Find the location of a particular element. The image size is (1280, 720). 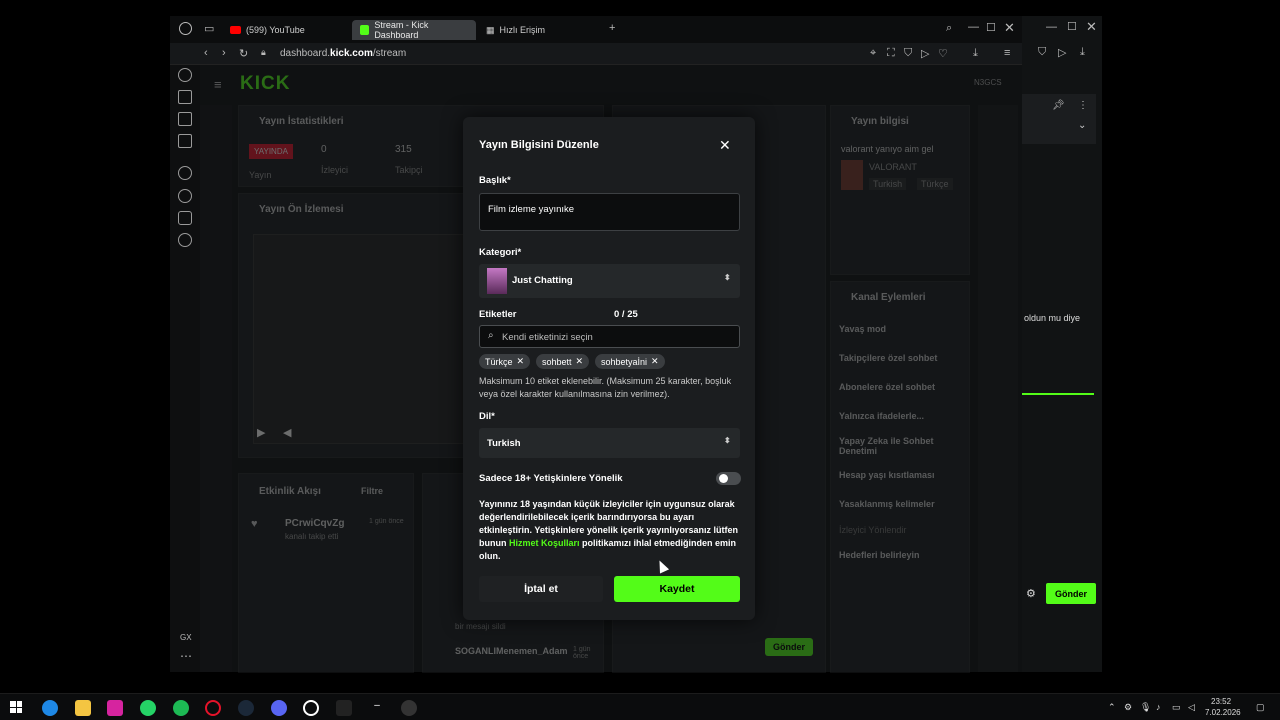

network-icon: ▭ is located at coordinates (1176, 707).